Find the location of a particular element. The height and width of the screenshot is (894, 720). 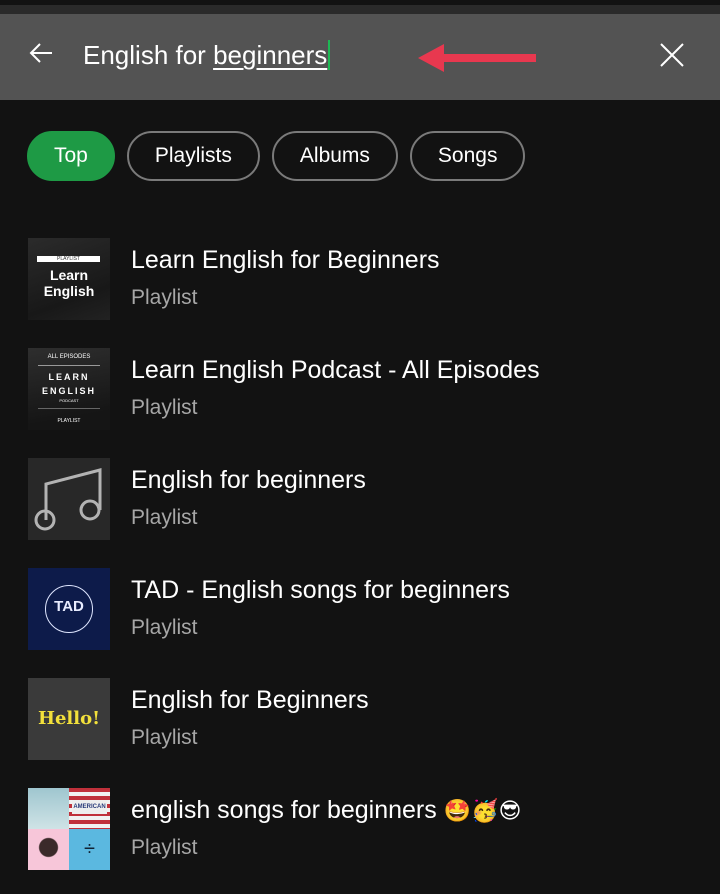

music-note-icon is located at coordinates (68, 499).